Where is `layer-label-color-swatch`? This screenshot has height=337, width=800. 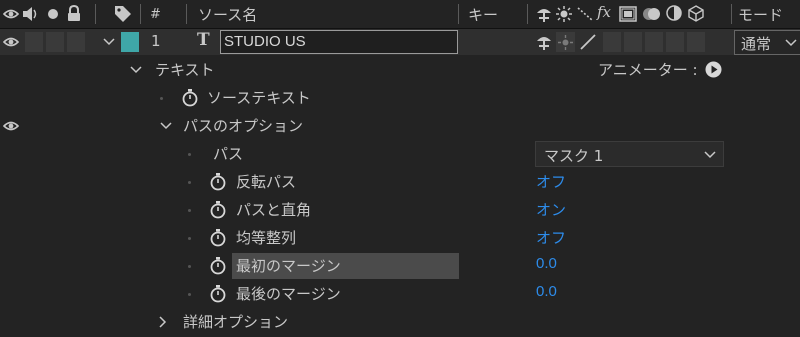 layer-label-color-swatch is located at coordinates (130, 42).